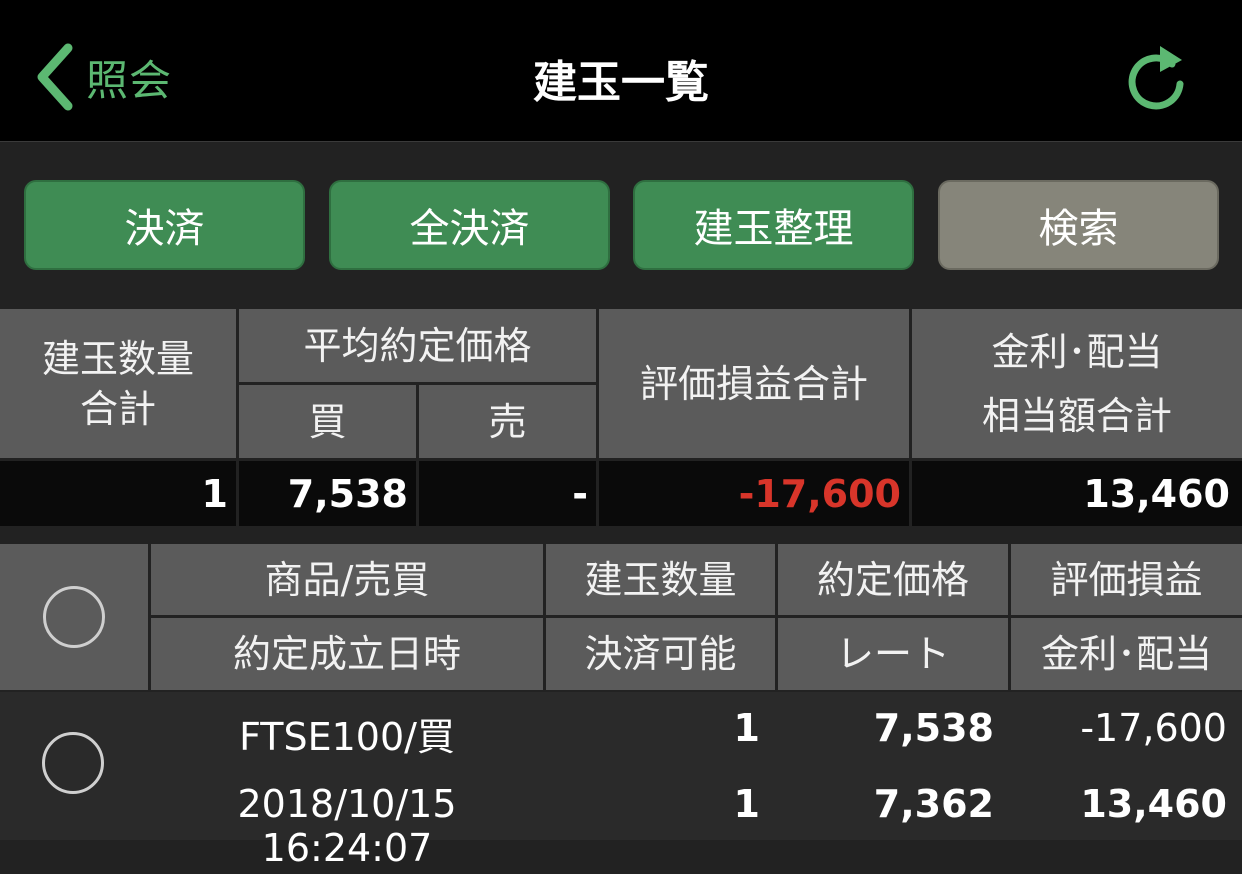 Image resolution: width=1242 pixels, height=874 pixels. I want to click on organize-positions-button: 建玉整理, so click(773, 225).